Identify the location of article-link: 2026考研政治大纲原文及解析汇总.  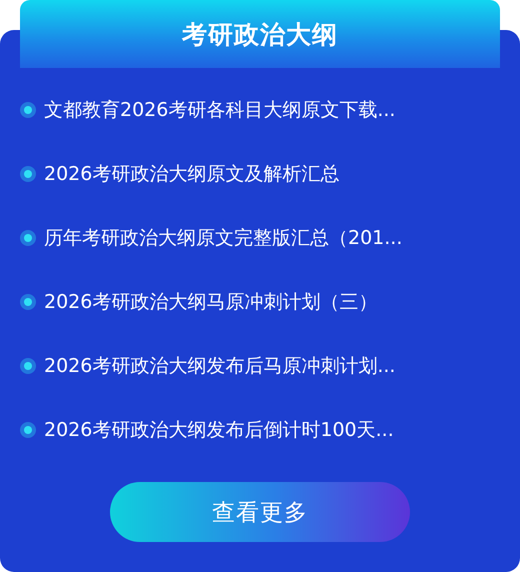
(192, 174).